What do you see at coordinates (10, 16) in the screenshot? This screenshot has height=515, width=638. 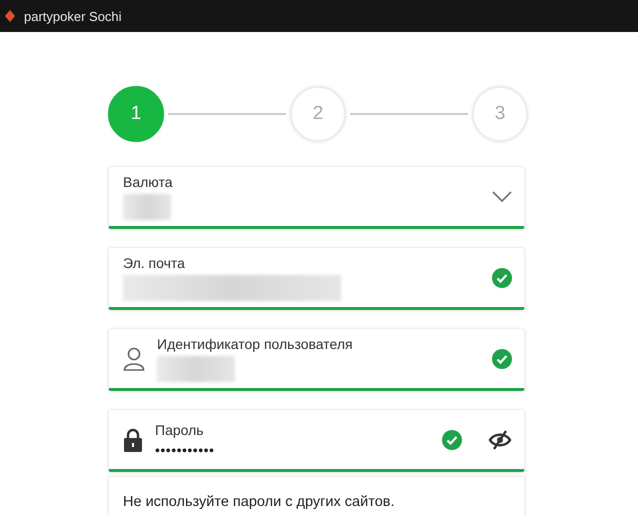 I see `diamond-logo-icon` at bounding box center [10, 16].